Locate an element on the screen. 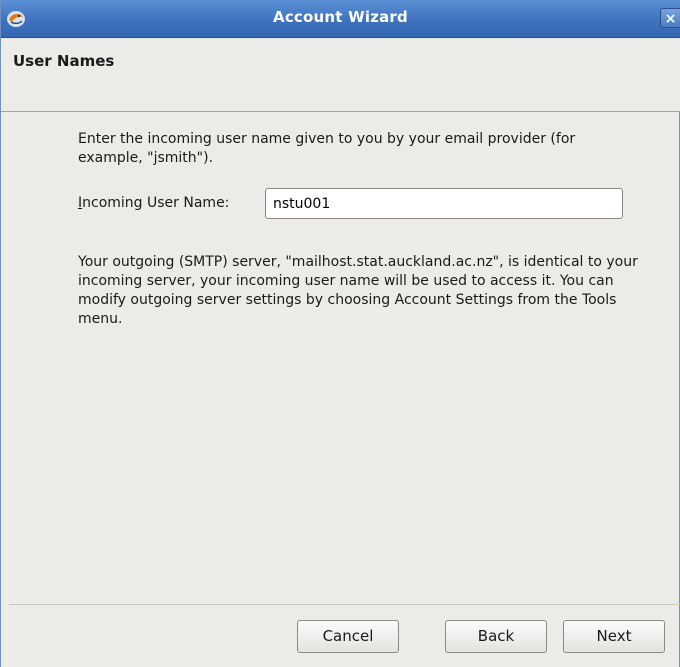 This screenshot has height=667, width=680. window-title: Account Wizard is located at coordinates (340, 17).